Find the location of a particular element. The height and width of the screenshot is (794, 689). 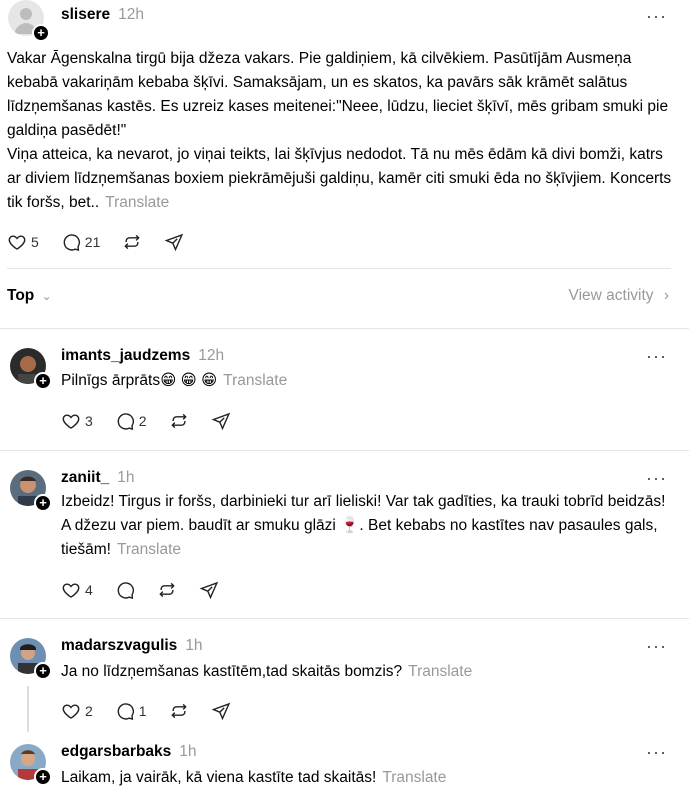

like-button: 2 is located at coordinates (77, 711).